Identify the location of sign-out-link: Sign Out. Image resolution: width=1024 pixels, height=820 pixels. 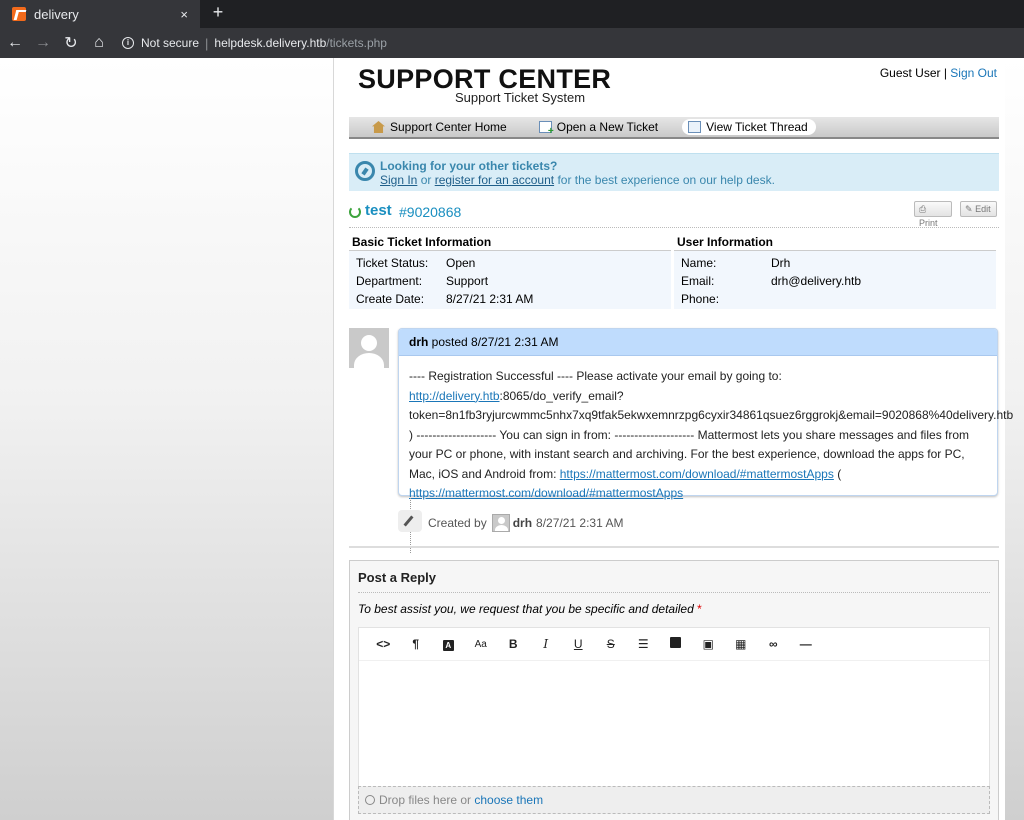
(973, 73).